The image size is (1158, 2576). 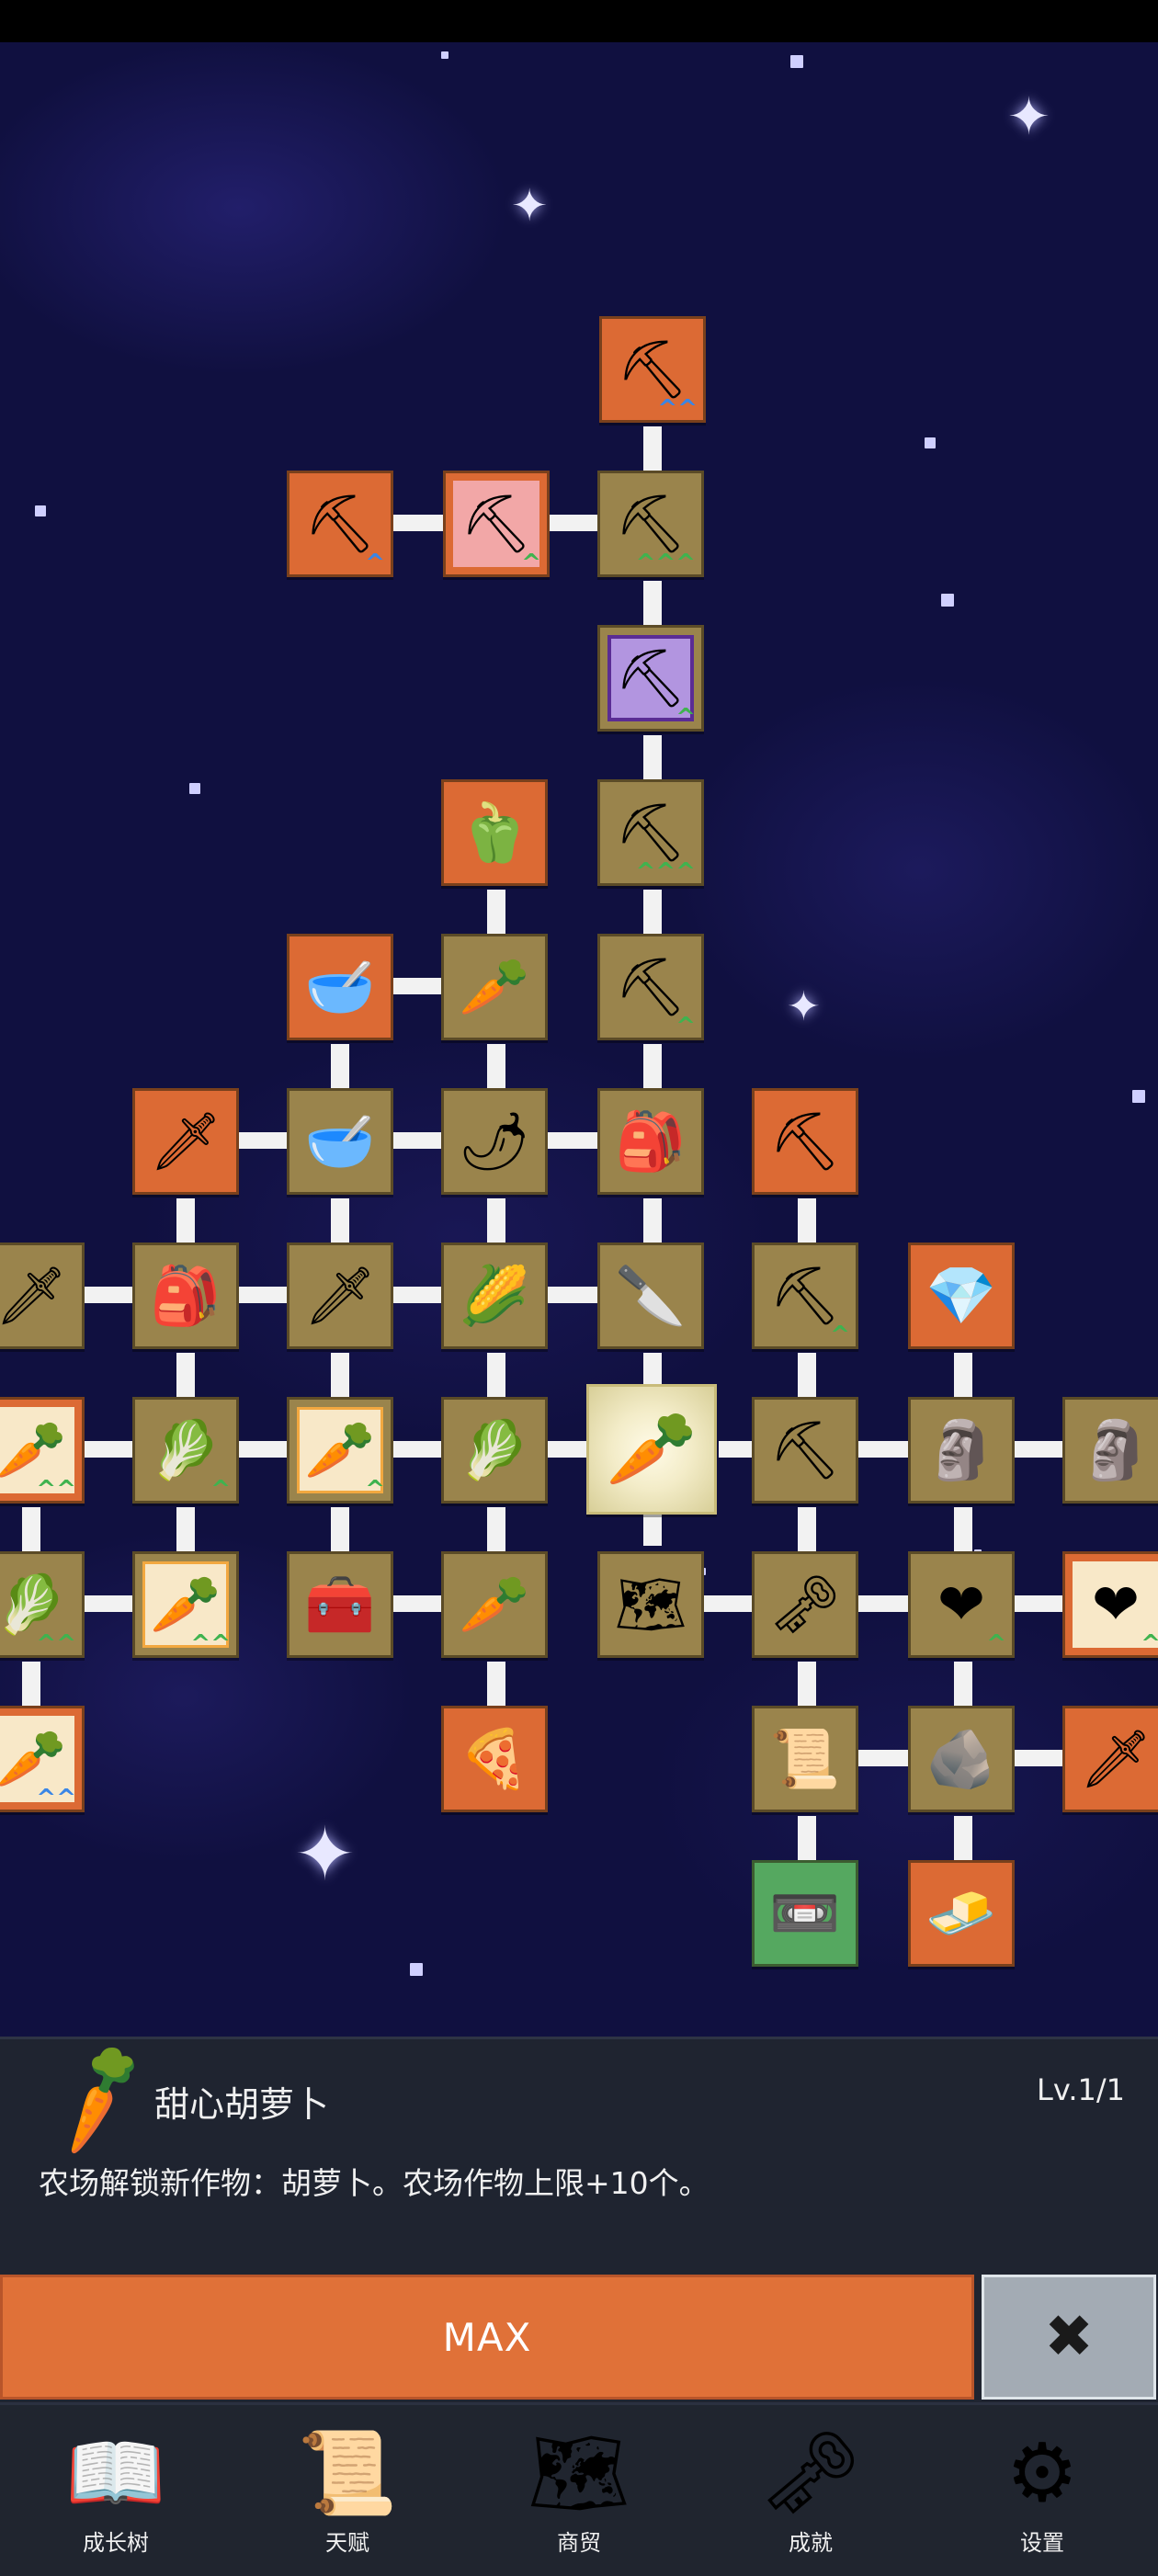 I want to click on skill-node-carrot-selected: 🥕, so click(x=651, y=1449).